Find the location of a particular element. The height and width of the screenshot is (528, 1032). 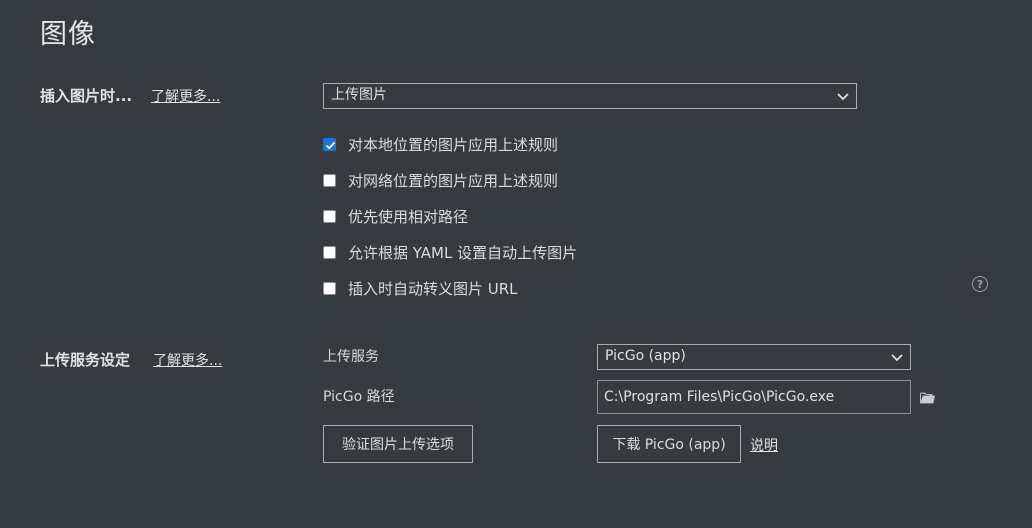

checkbox-relative-path: 优先使用相对路径 is located at coordinates (395, 216).